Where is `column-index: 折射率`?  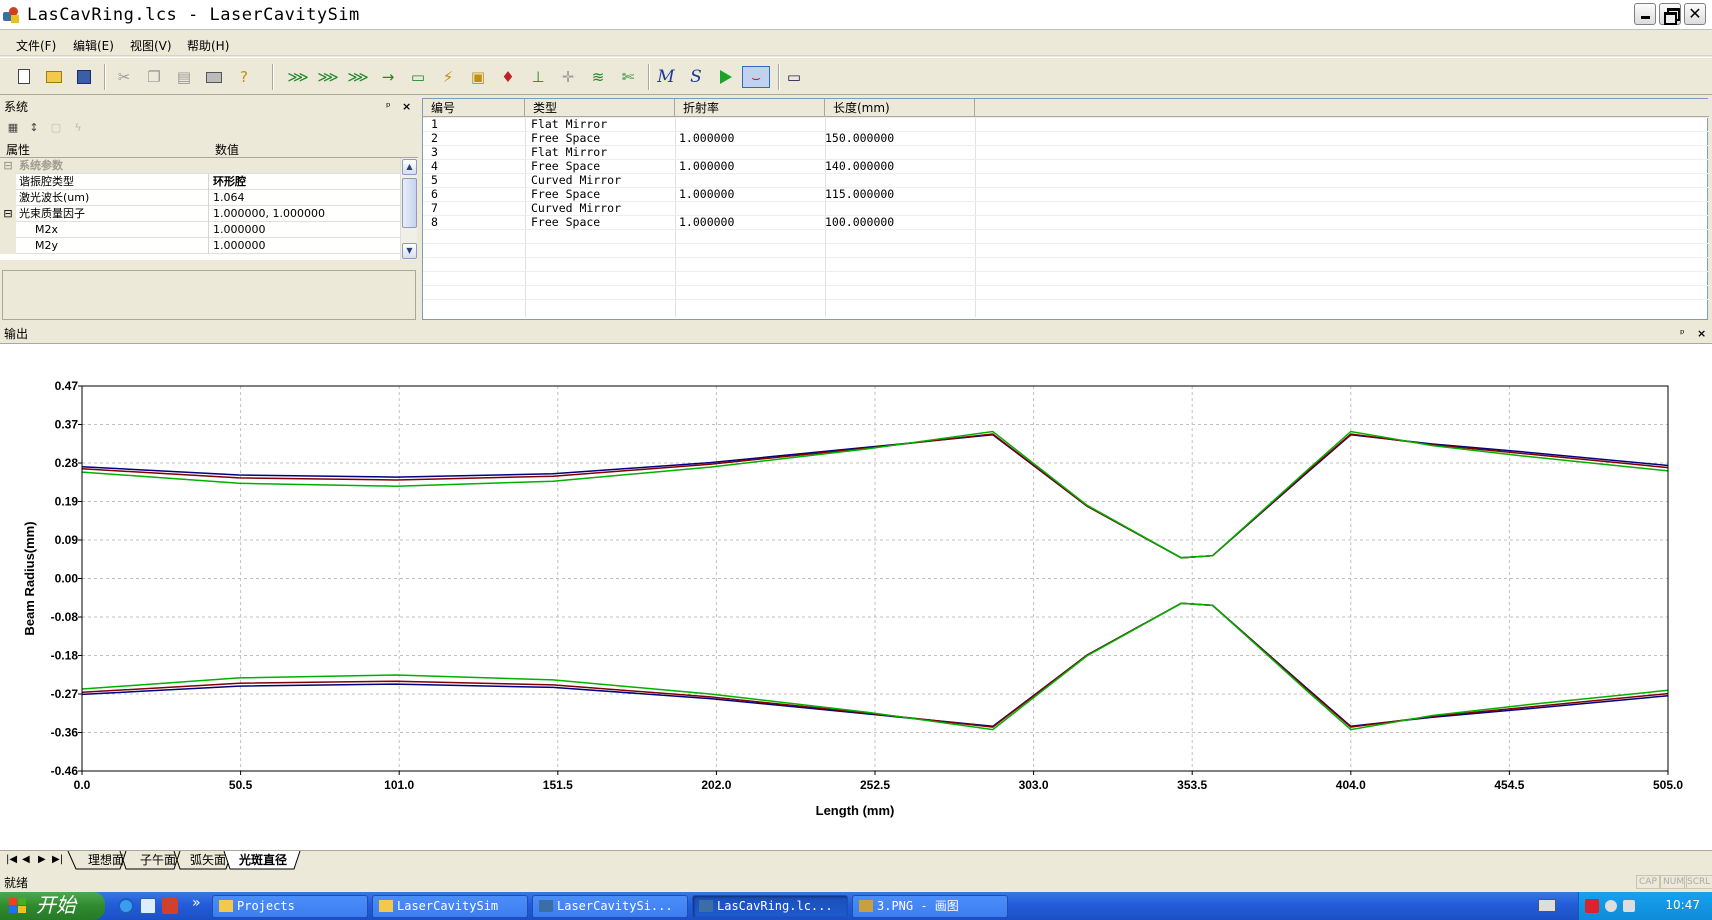 column-index: 折射率 is located at coordinates (750, 108).